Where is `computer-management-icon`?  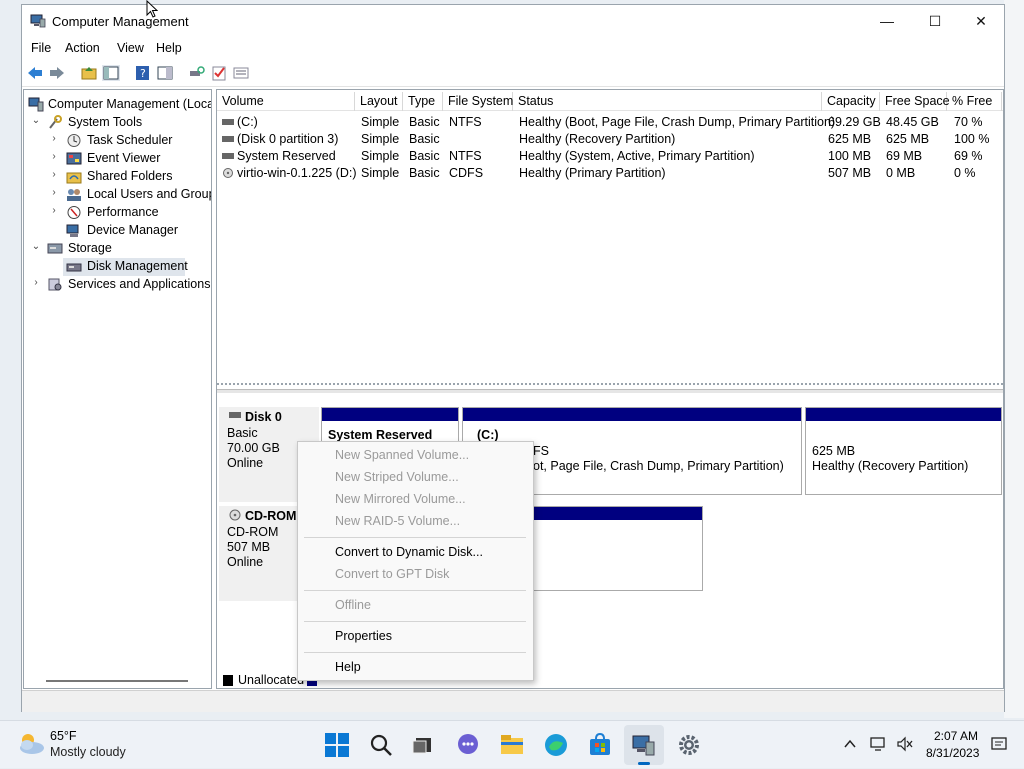 computer-management-icon is located at coordinates (643, 745).